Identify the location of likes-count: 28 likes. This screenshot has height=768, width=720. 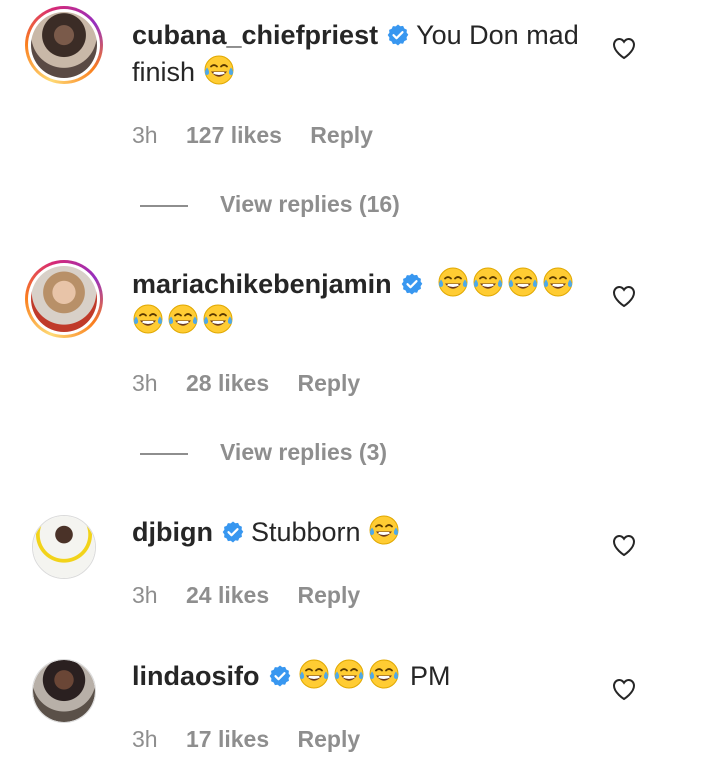
(227, 383).